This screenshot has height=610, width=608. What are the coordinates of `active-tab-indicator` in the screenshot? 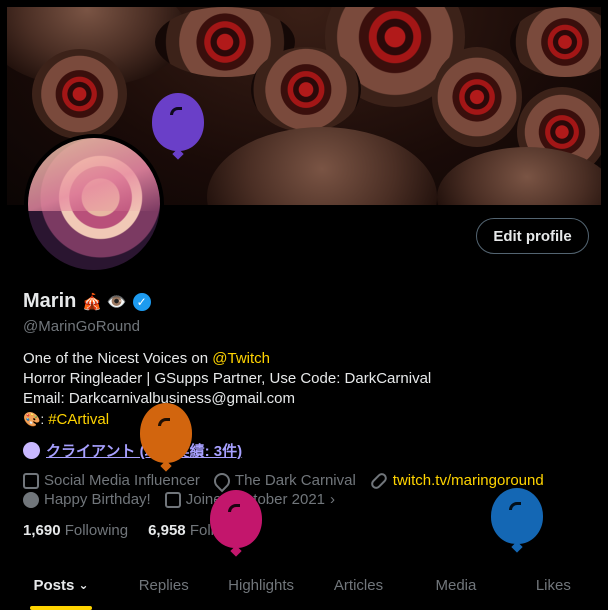 It's located at (61, 608).